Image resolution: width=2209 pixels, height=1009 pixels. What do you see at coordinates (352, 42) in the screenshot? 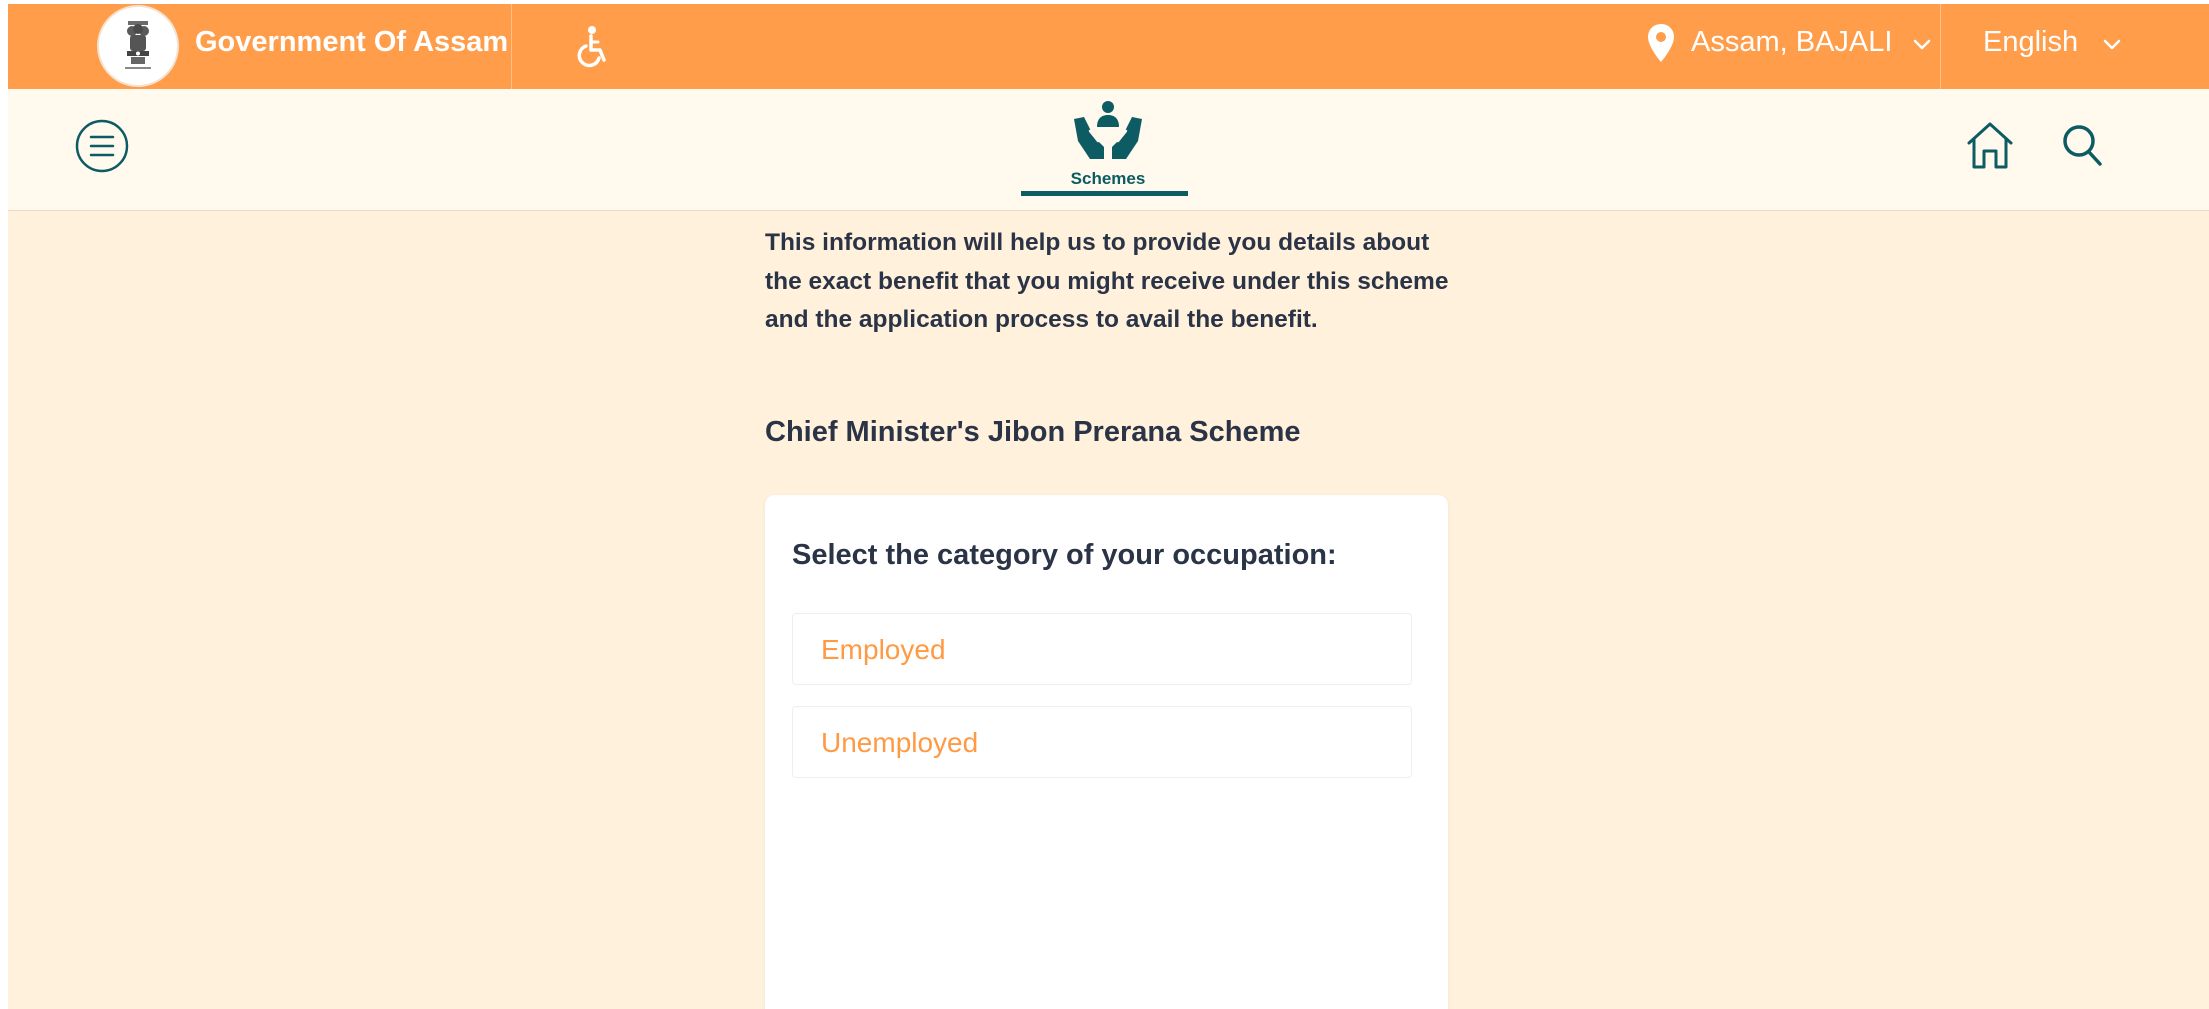
I see `government-title: Government Of Assam` at bounding box center [352, 42].